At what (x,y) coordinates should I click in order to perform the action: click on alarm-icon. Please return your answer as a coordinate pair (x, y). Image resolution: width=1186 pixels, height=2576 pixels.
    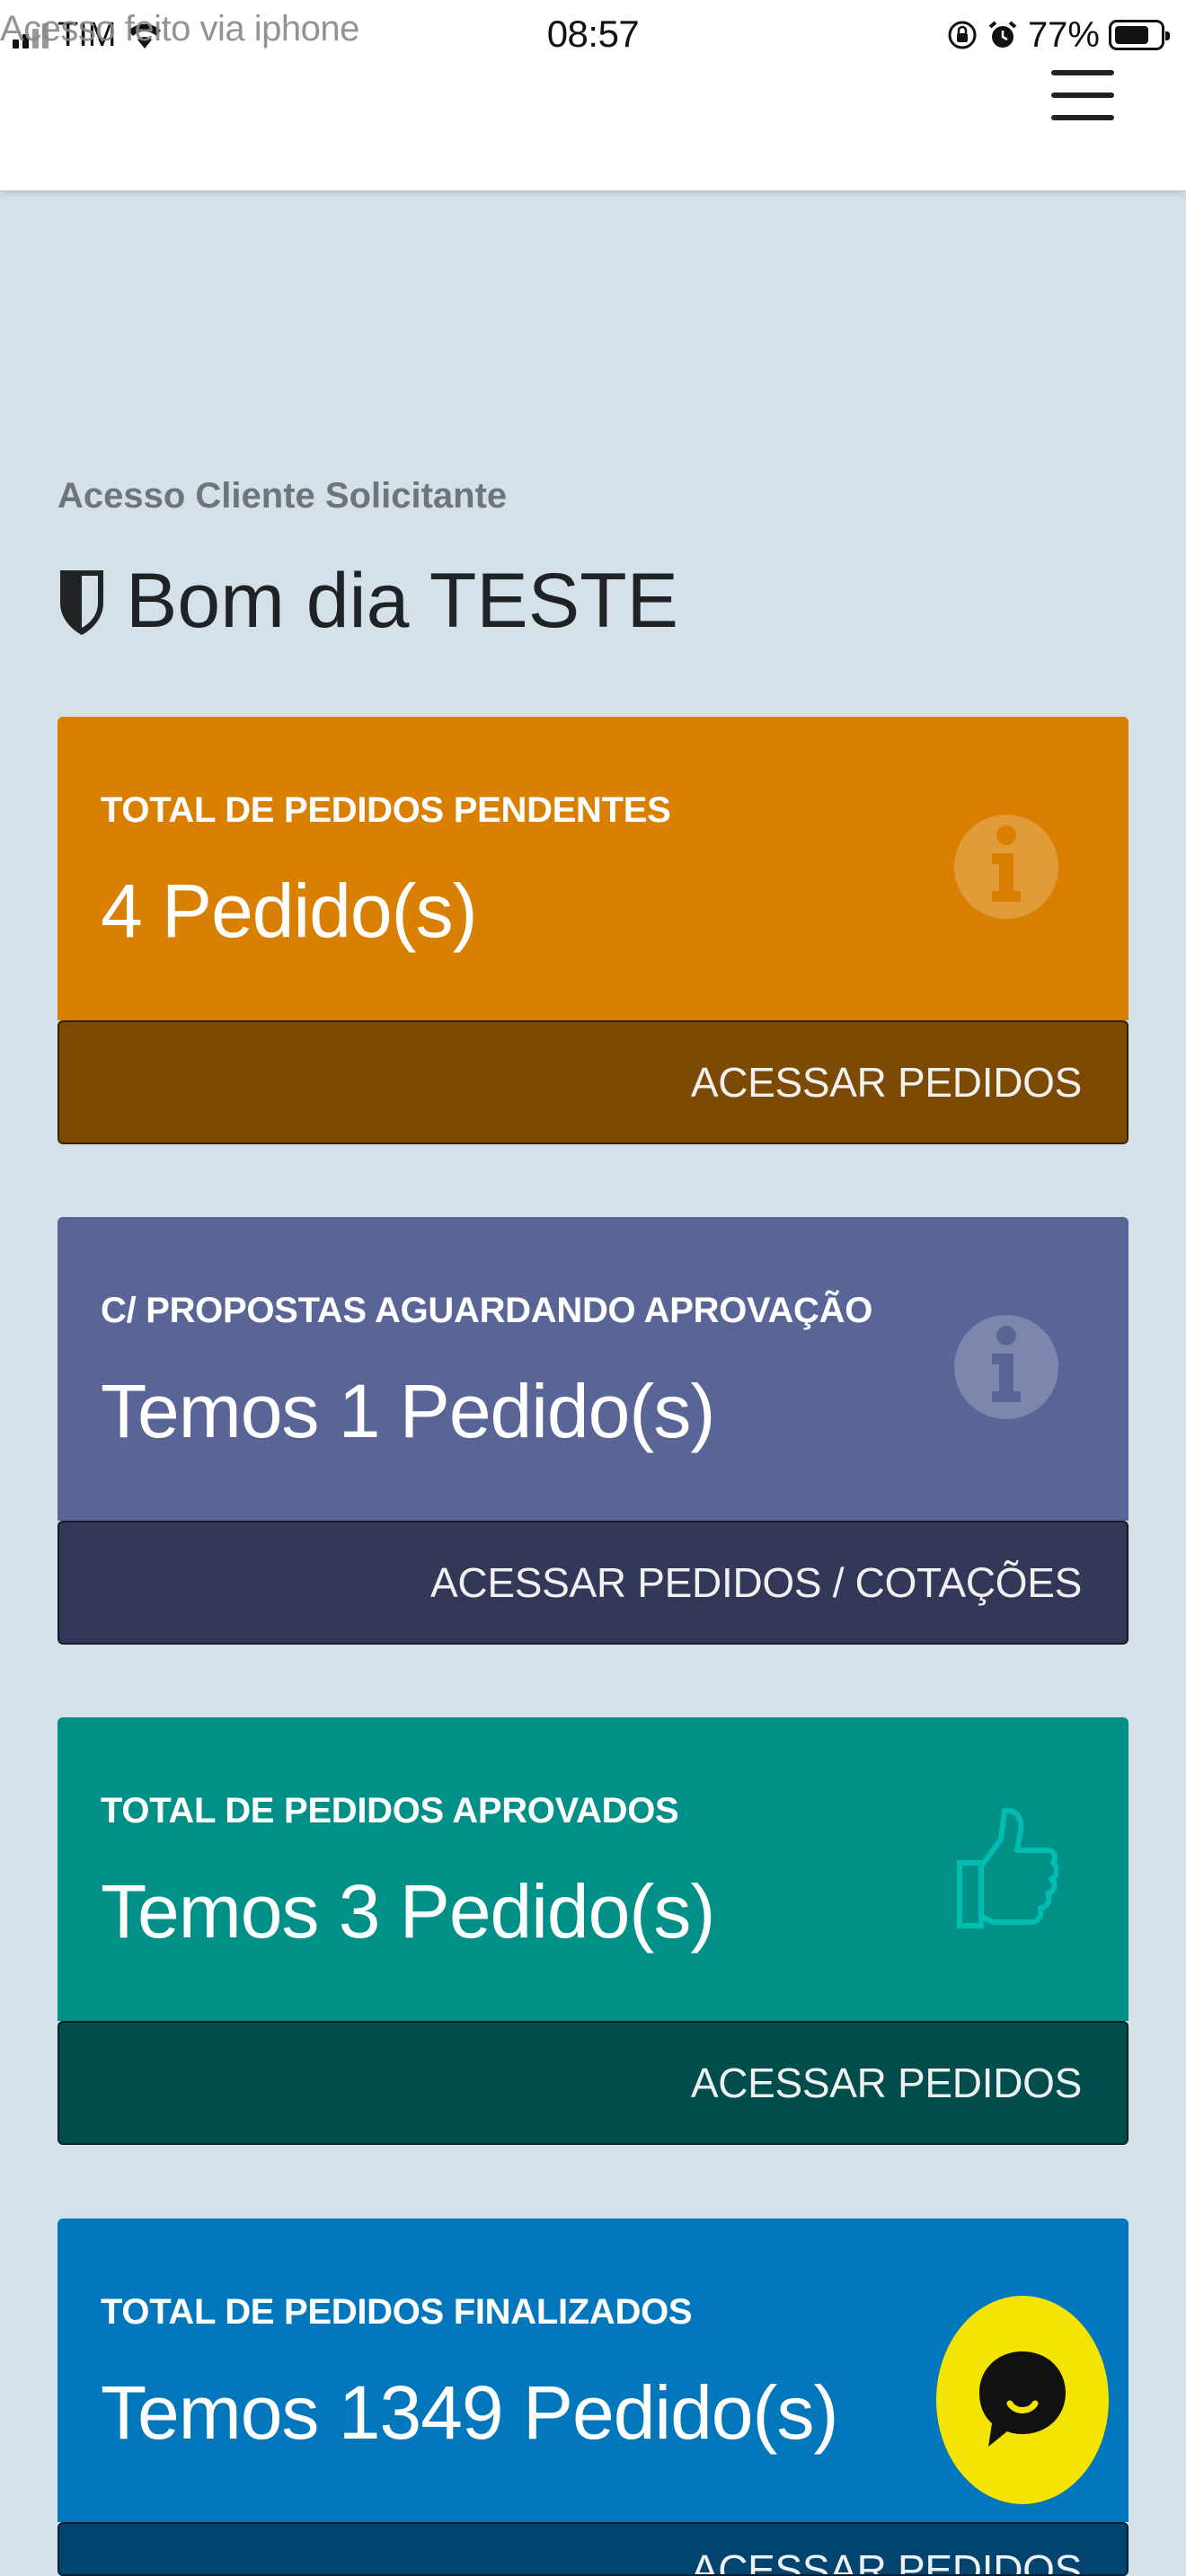
    Looking at the image, I should click on (1002, 34).